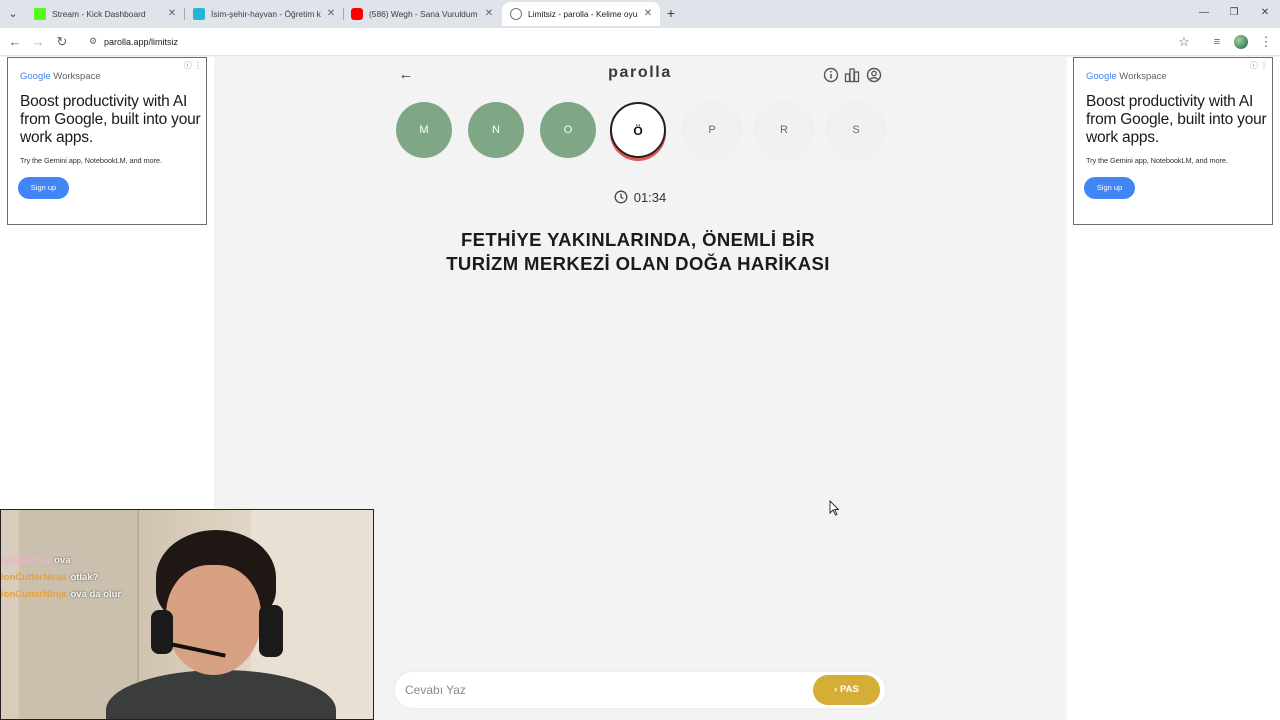  Describe the element at coordinates (671, 13) in the screenshot. I see `new-tab-plus-icon: +` at that location.